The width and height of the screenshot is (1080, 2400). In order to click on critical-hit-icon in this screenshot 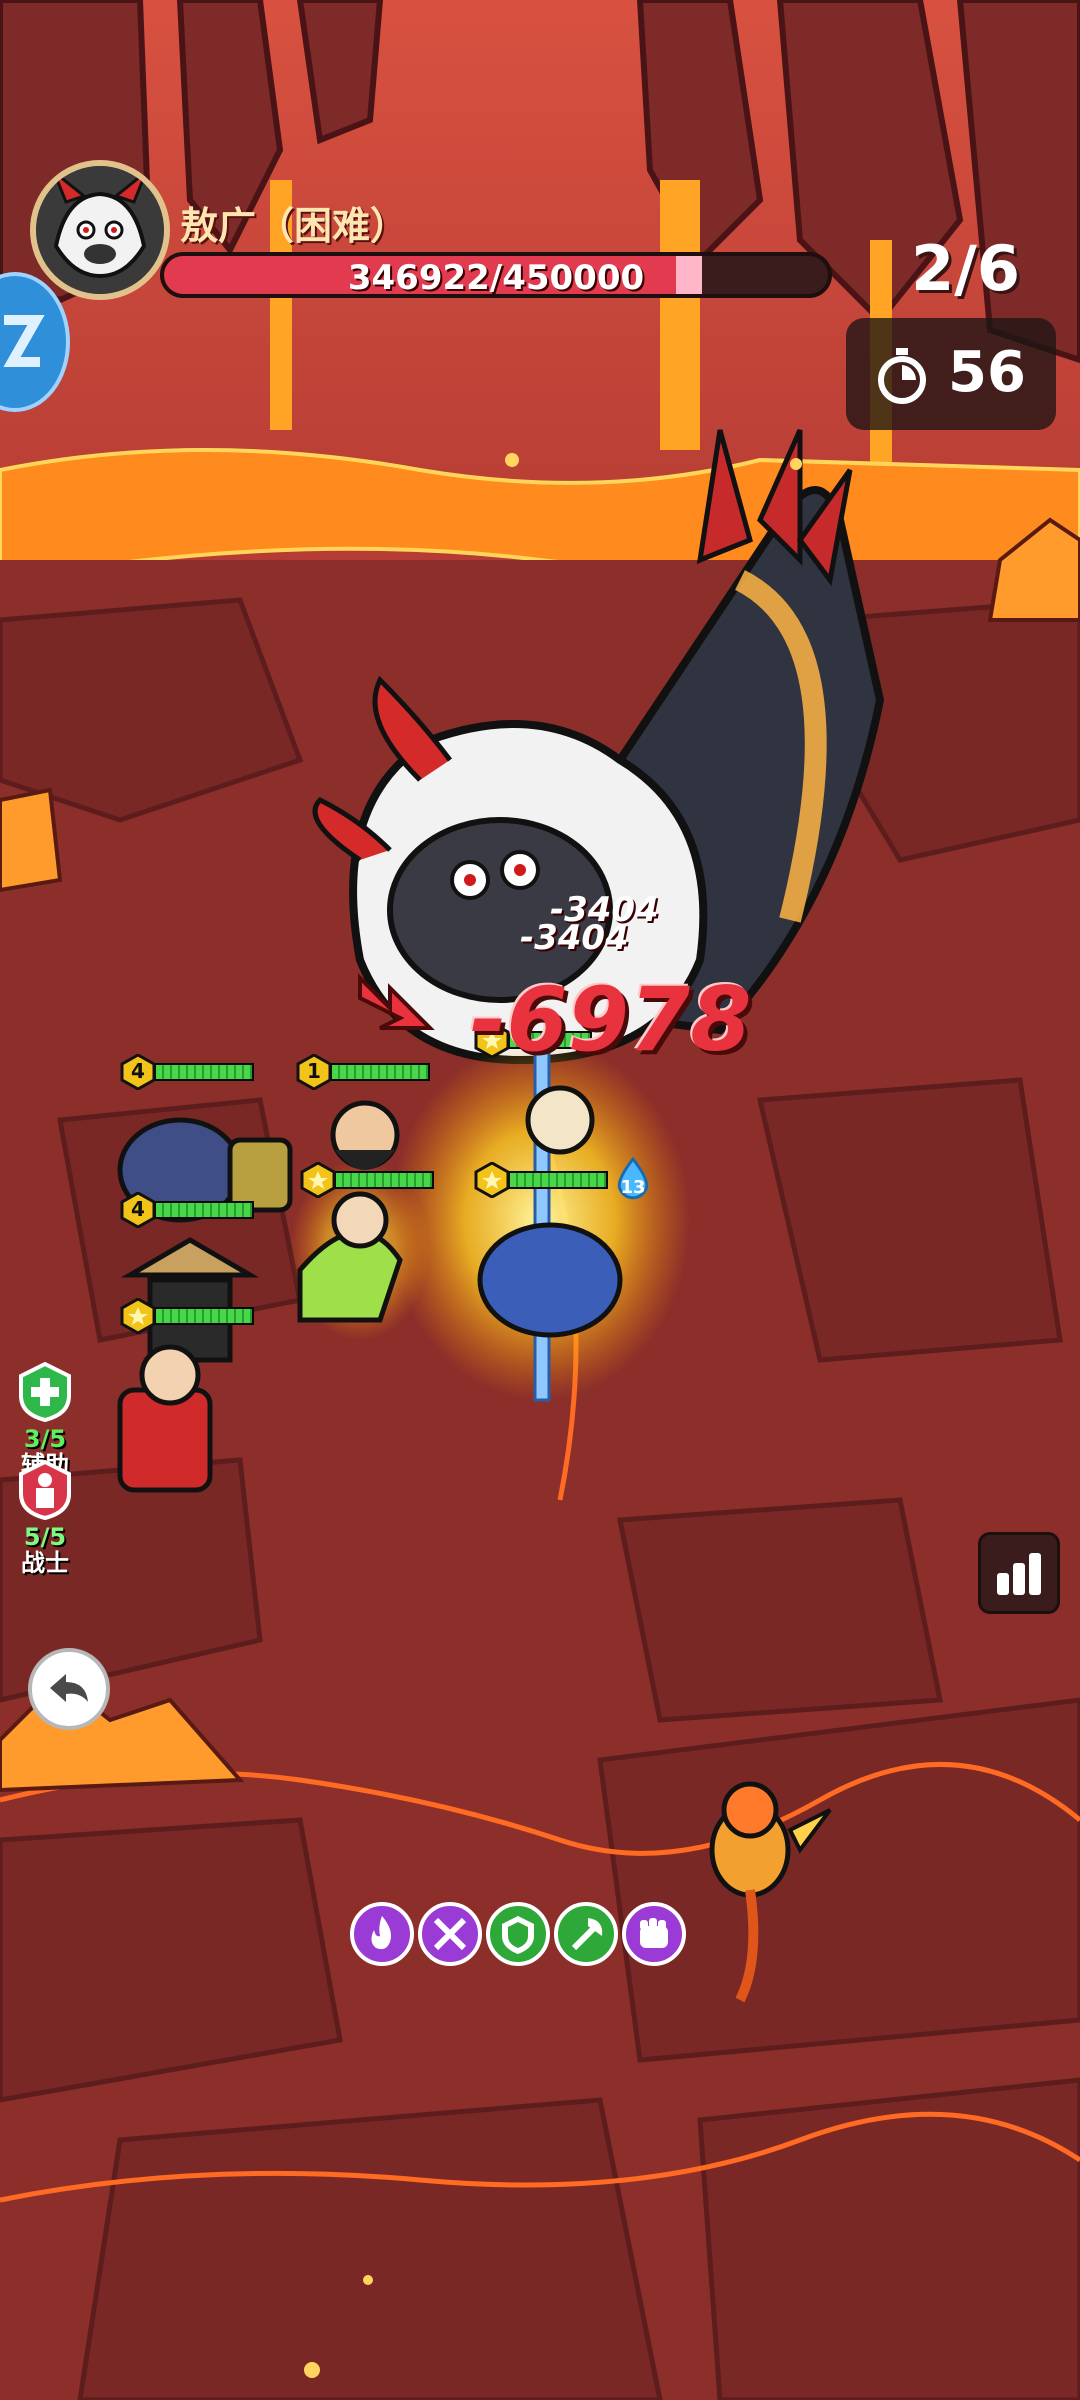, I will do `click(396, 1001)`.